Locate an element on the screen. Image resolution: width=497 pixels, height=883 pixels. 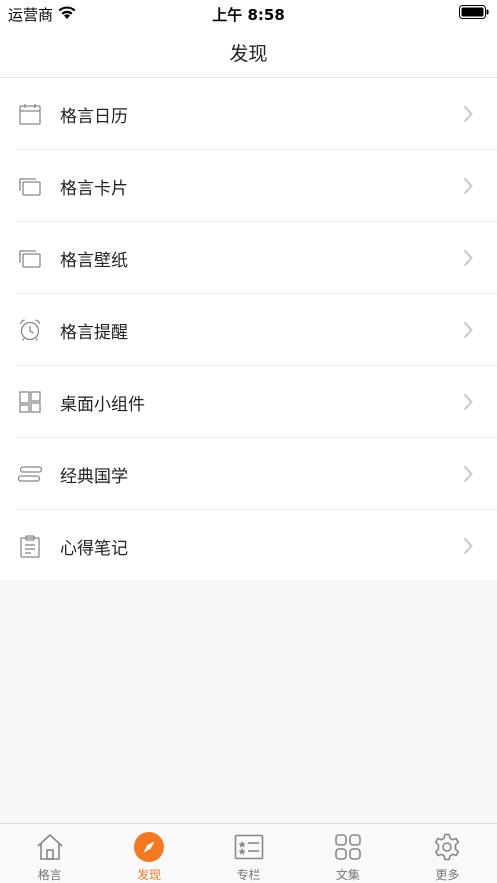
status-bar: 运营商 上午 8:58 is located at coordinates (248, 13).